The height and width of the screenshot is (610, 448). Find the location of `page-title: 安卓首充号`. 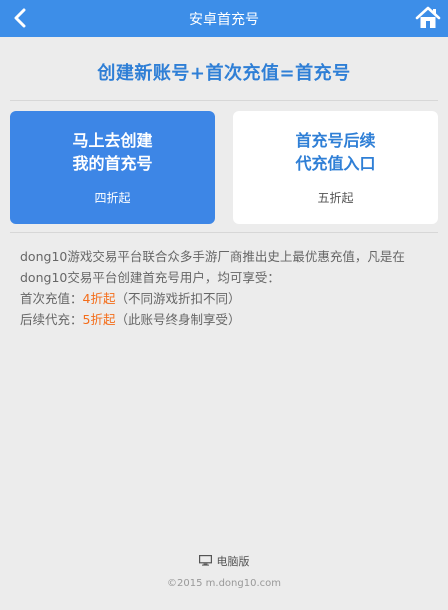

page-title: 安卓首充号 is located at coordinates (224, 19).